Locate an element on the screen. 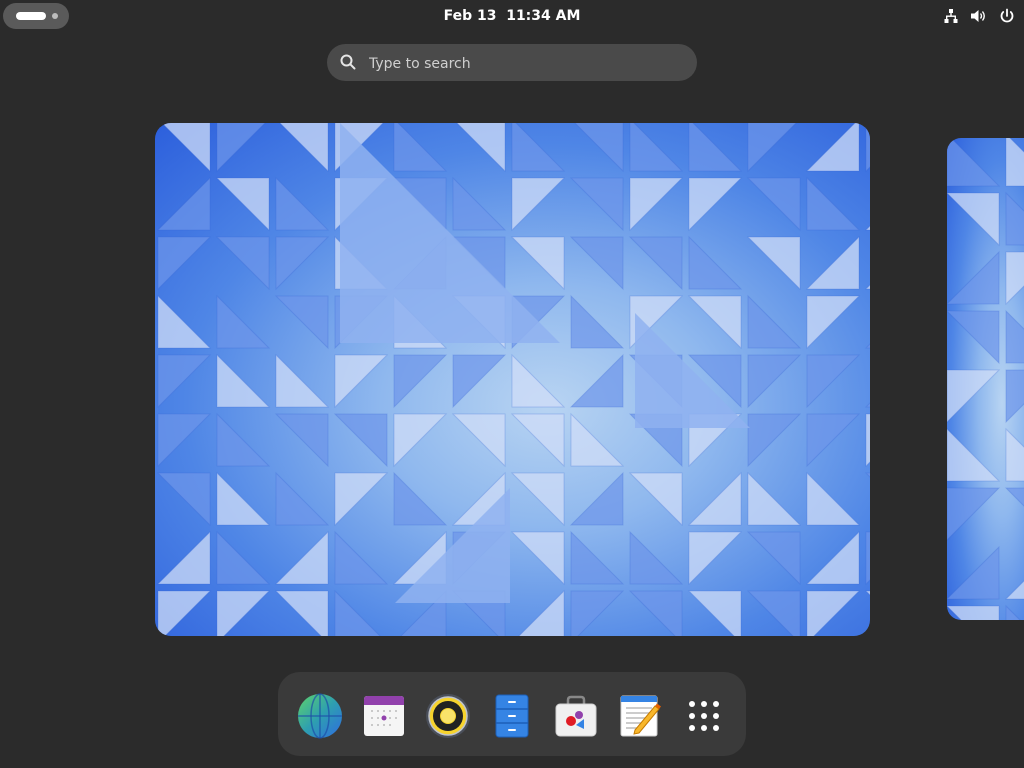 The image size is (1024, 768). search-box is located at coordinates (512, 63).